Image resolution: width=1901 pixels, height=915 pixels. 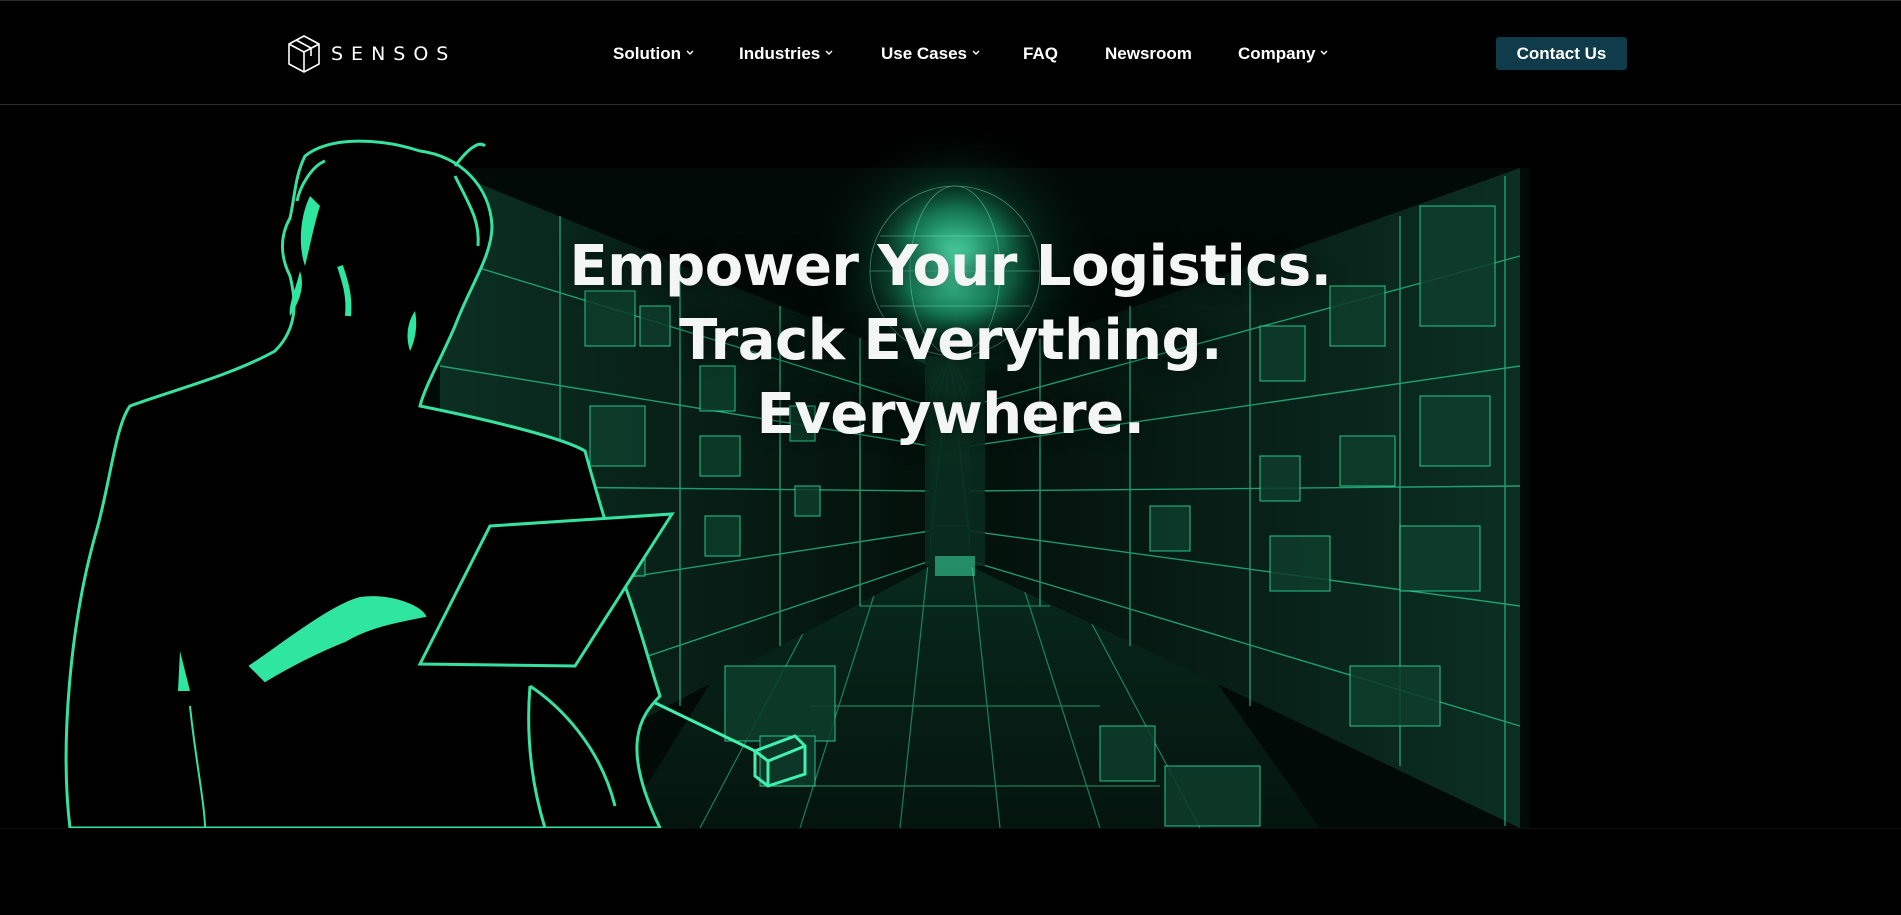 I want to click on nav-item-label: Solution, so click(x=647, y=53).